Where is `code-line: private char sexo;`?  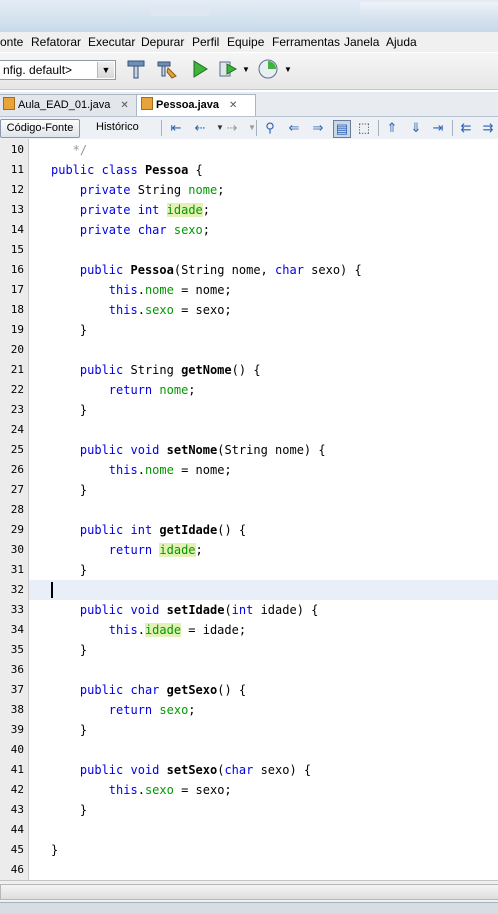 code-line: private char sexo; is located at coordinates (130, 230).